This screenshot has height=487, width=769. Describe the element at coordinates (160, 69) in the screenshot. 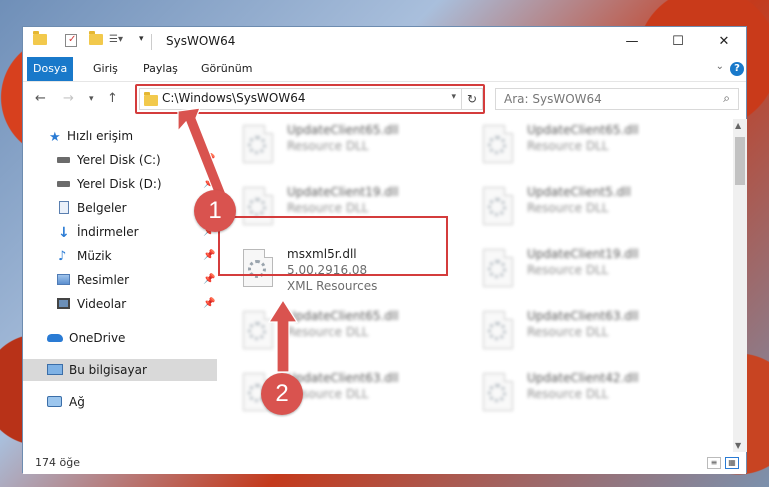

I see `tab-share: Paylaş` at that location.